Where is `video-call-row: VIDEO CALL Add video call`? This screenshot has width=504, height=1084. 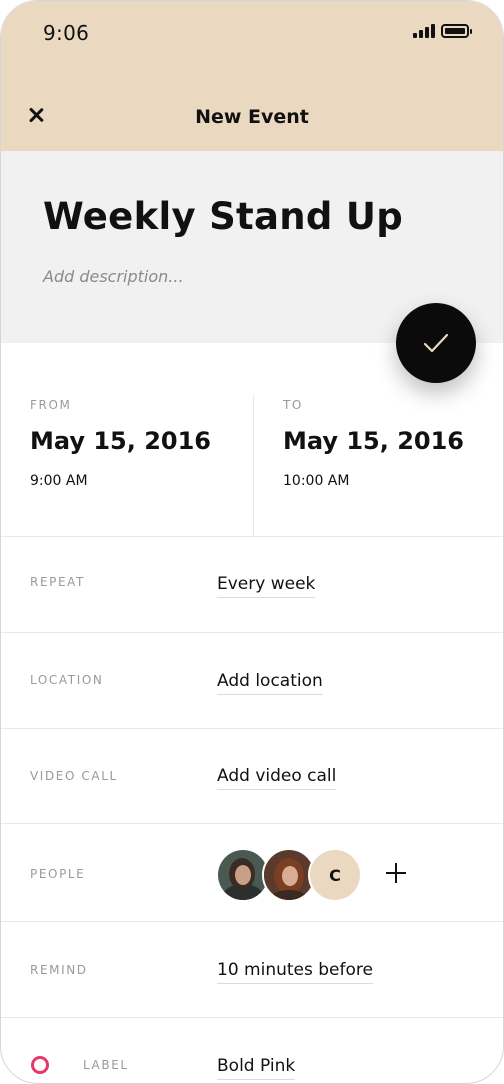
video-call-row: VIDEO CALL Add video call is located at coordinates (252, 776).